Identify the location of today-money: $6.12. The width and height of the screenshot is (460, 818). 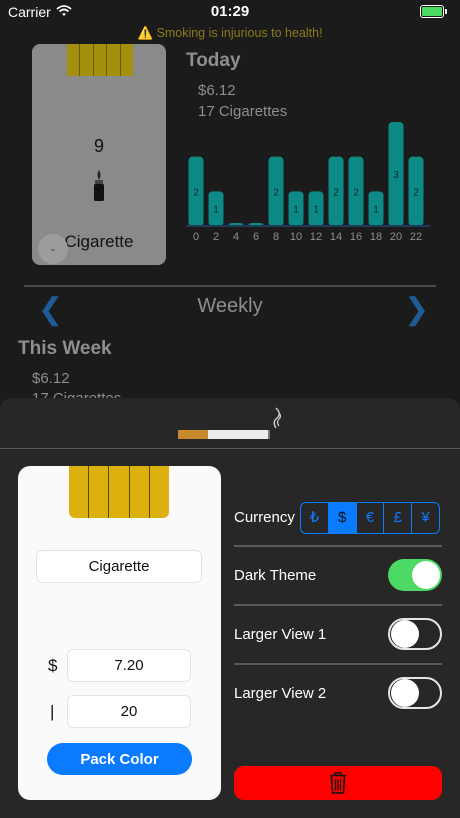
(217, 90).